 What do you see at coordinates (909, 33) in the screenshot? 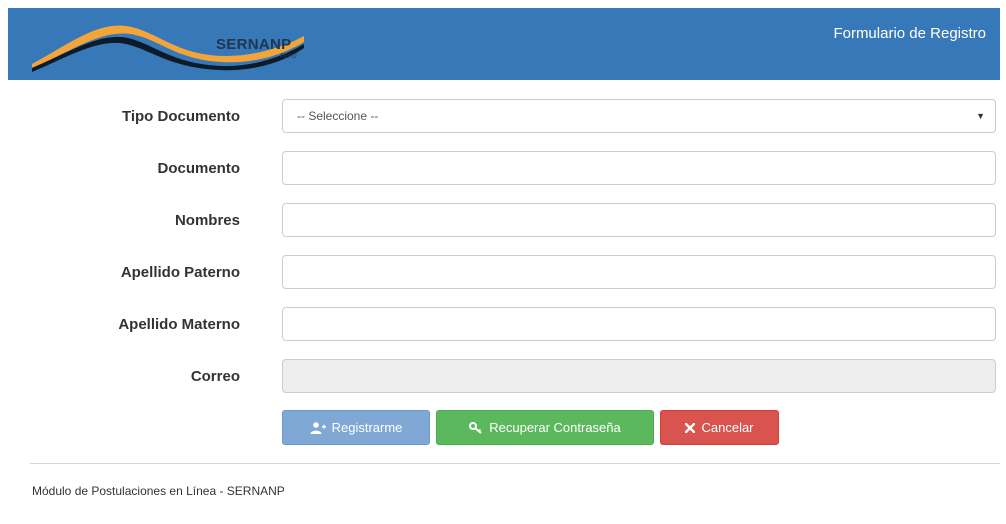
I see `page-title: Formulario de Registro` at bounding box center [909, 33].